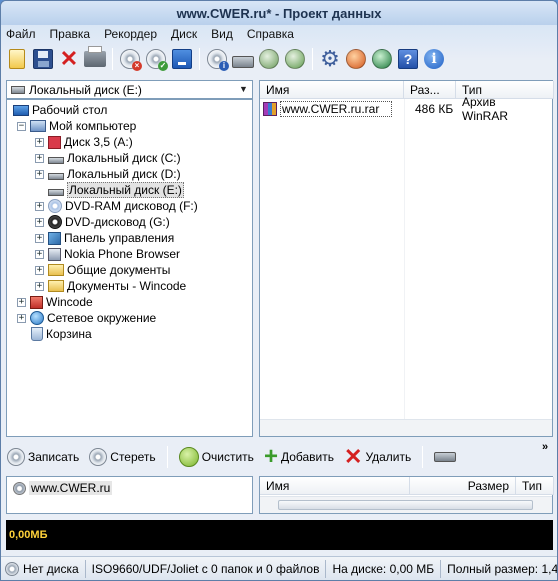 Image resolution: width=558 pixels, height=581 pixels. Describe the element at coordinates (130, 59) in the screenshot. I see `burn-disc-button: ×` at that location.